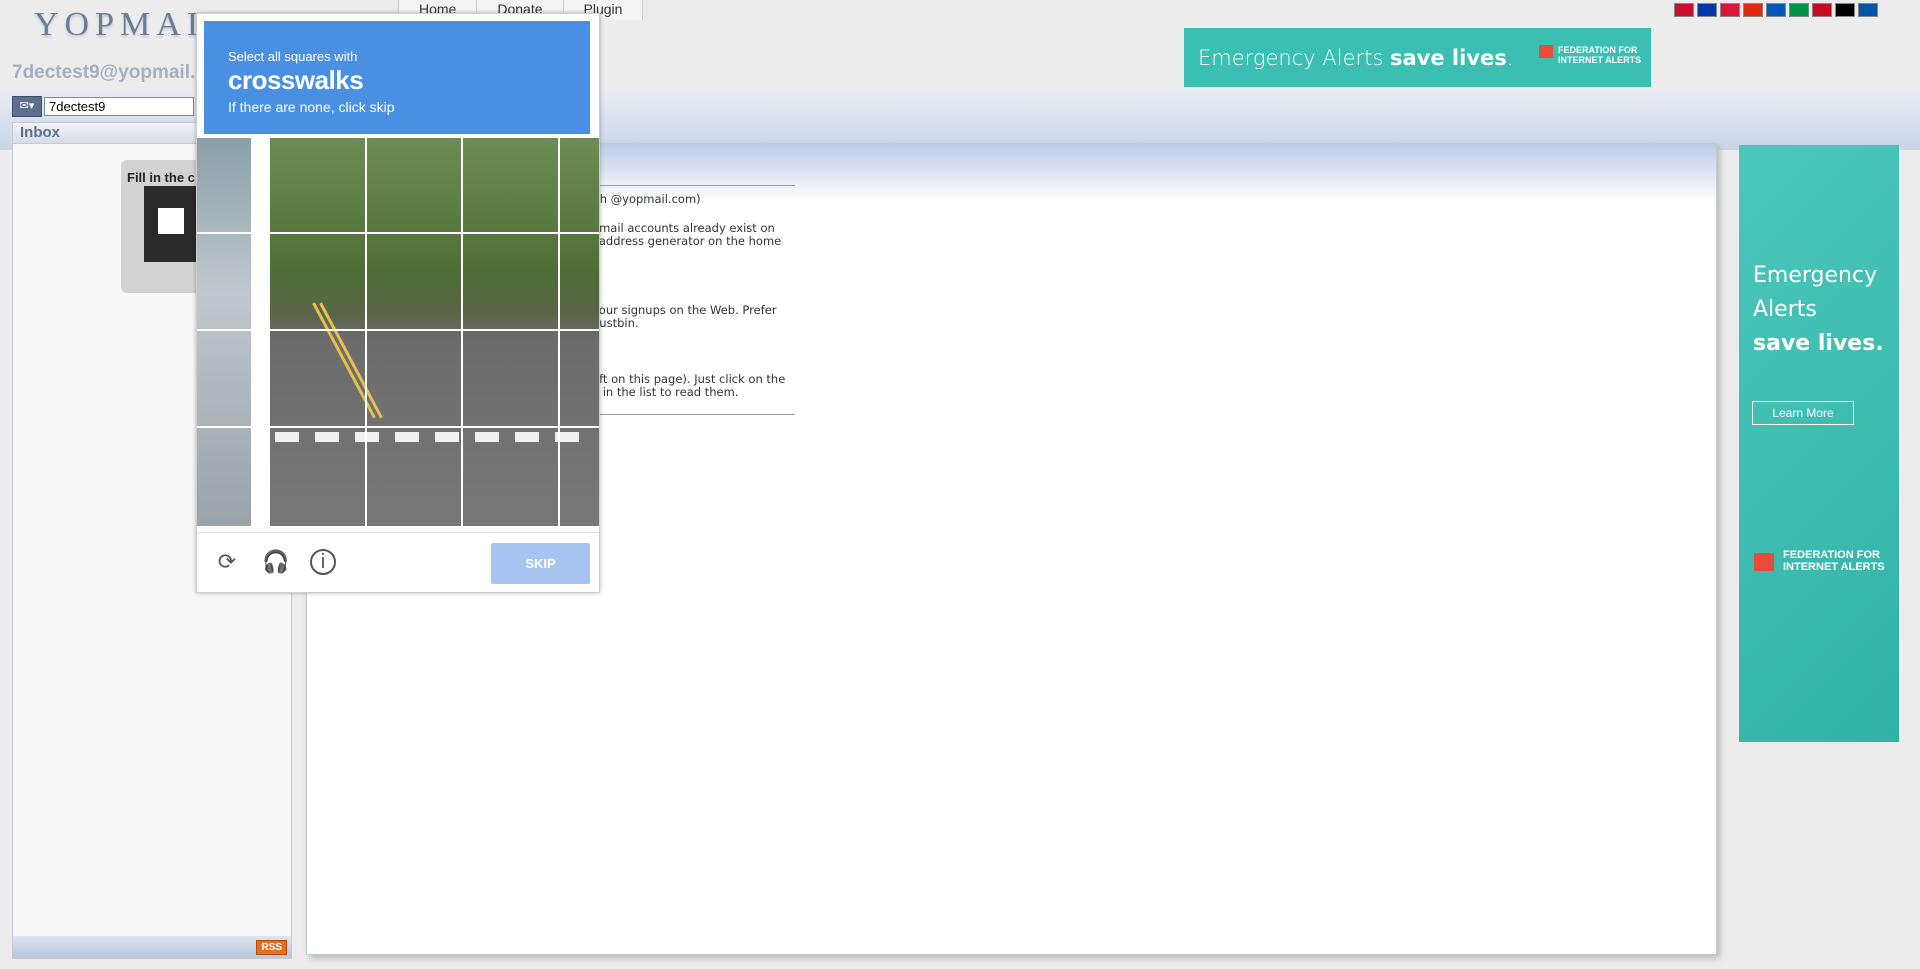 Image resolution: width=1920 pixels, height=969 pixels. I want to click on side-ad-org: FEDERATION FOR INTERNET ALERTS, so click(1834, 561).